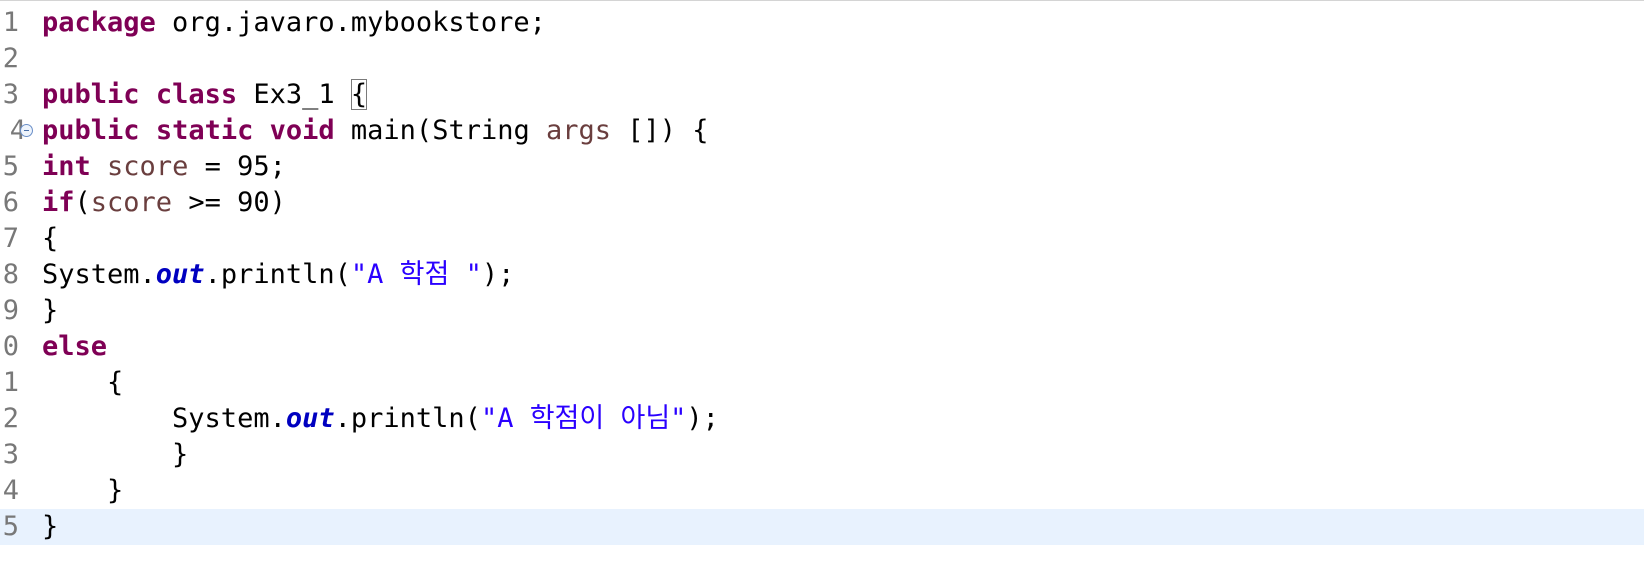  What do you see at coordinates (26, 130) in the screenshot?
I see `fold-collapse-icon` at bounding box center [26, 130].